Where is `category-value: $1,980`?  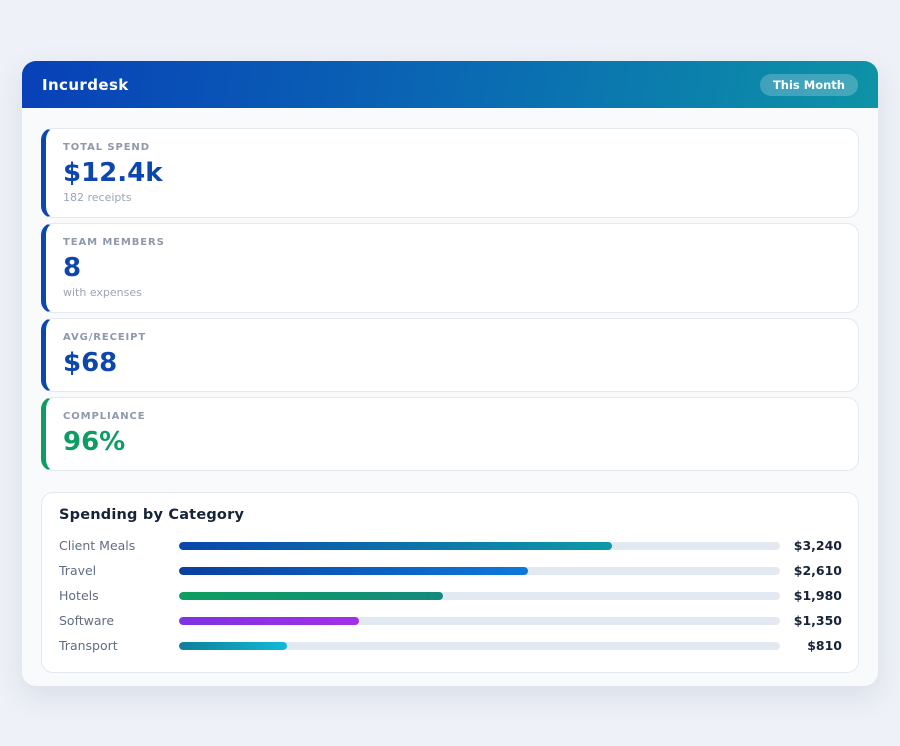 category-value: $1,980 is located at coordinates (817, 595).